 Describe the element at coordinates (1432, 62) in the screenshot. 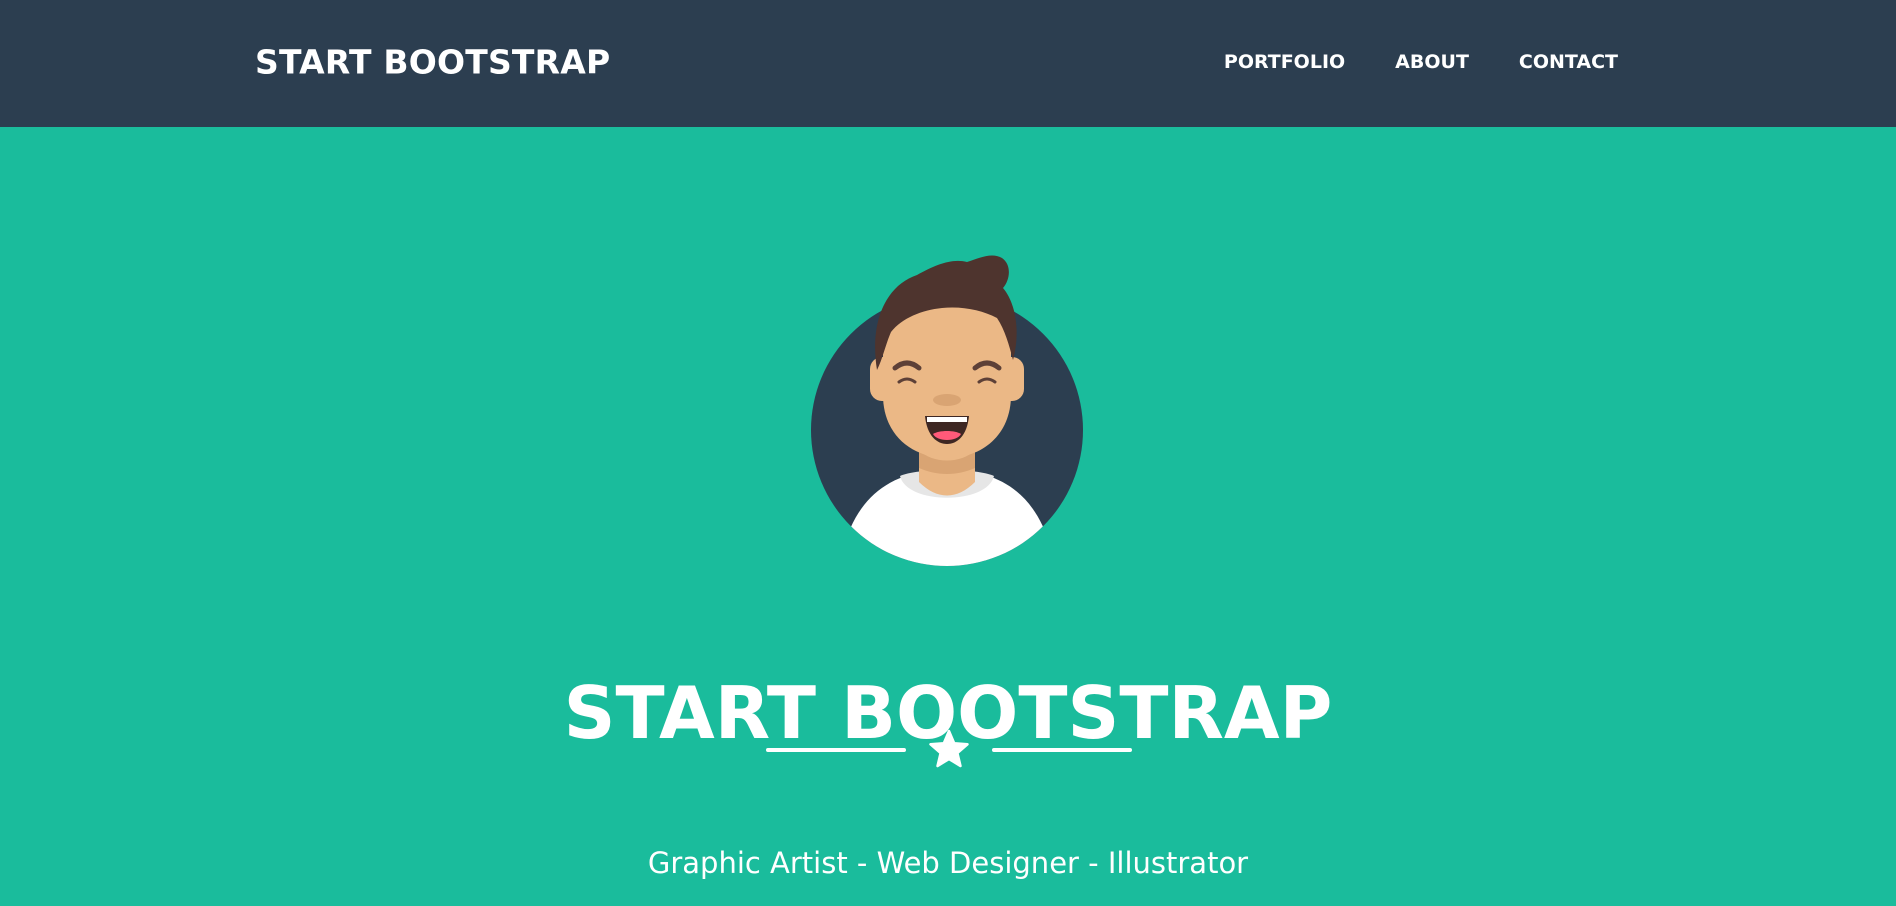

I see `nav-link-about: ABOUT` at that location.